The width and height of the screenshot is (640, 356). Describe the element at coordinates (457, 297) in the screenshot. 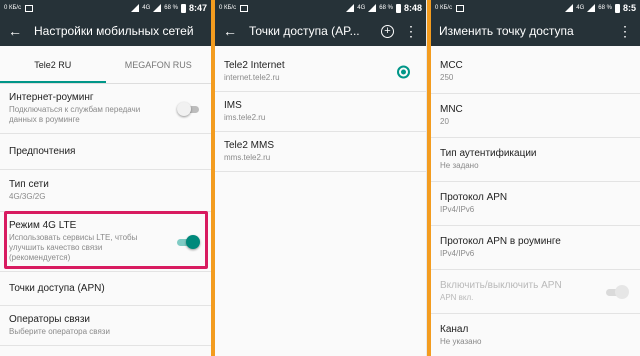

I see `field-value: APN вкл.` at that location.